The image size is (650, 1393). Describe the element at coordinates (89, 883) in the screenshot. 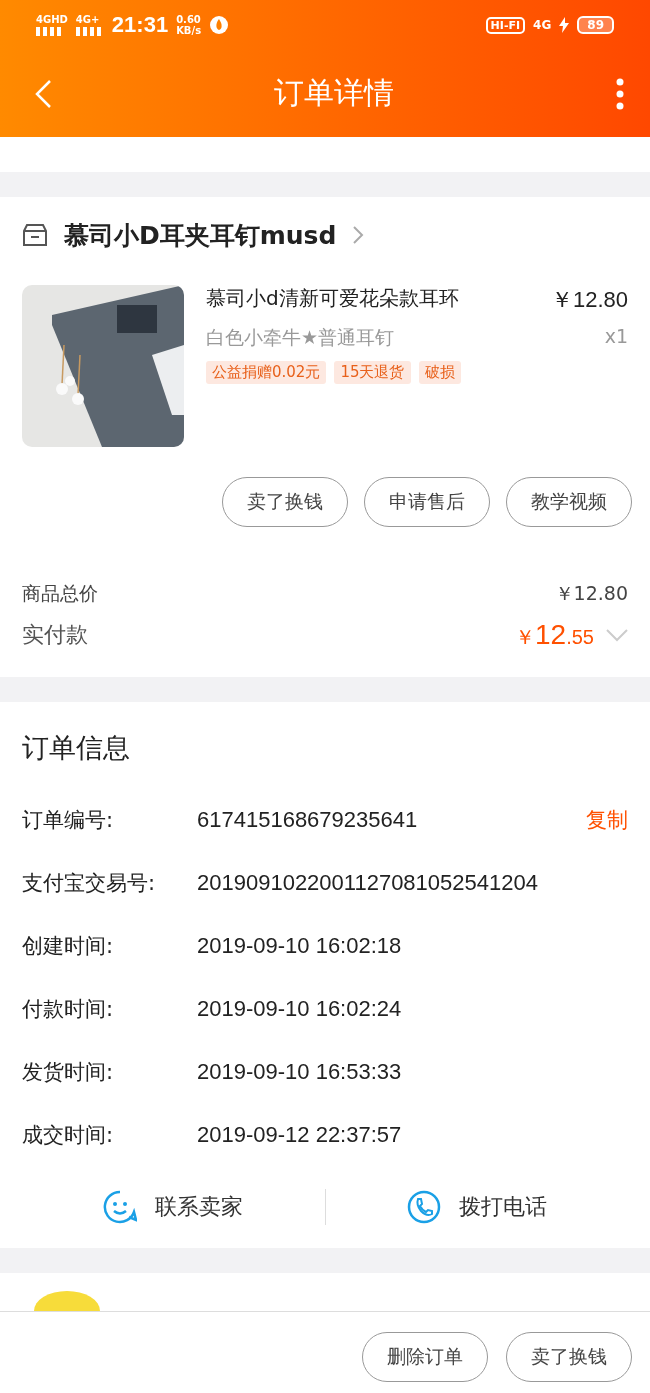

I see `info-label: 支付宝交易号:` at that location.